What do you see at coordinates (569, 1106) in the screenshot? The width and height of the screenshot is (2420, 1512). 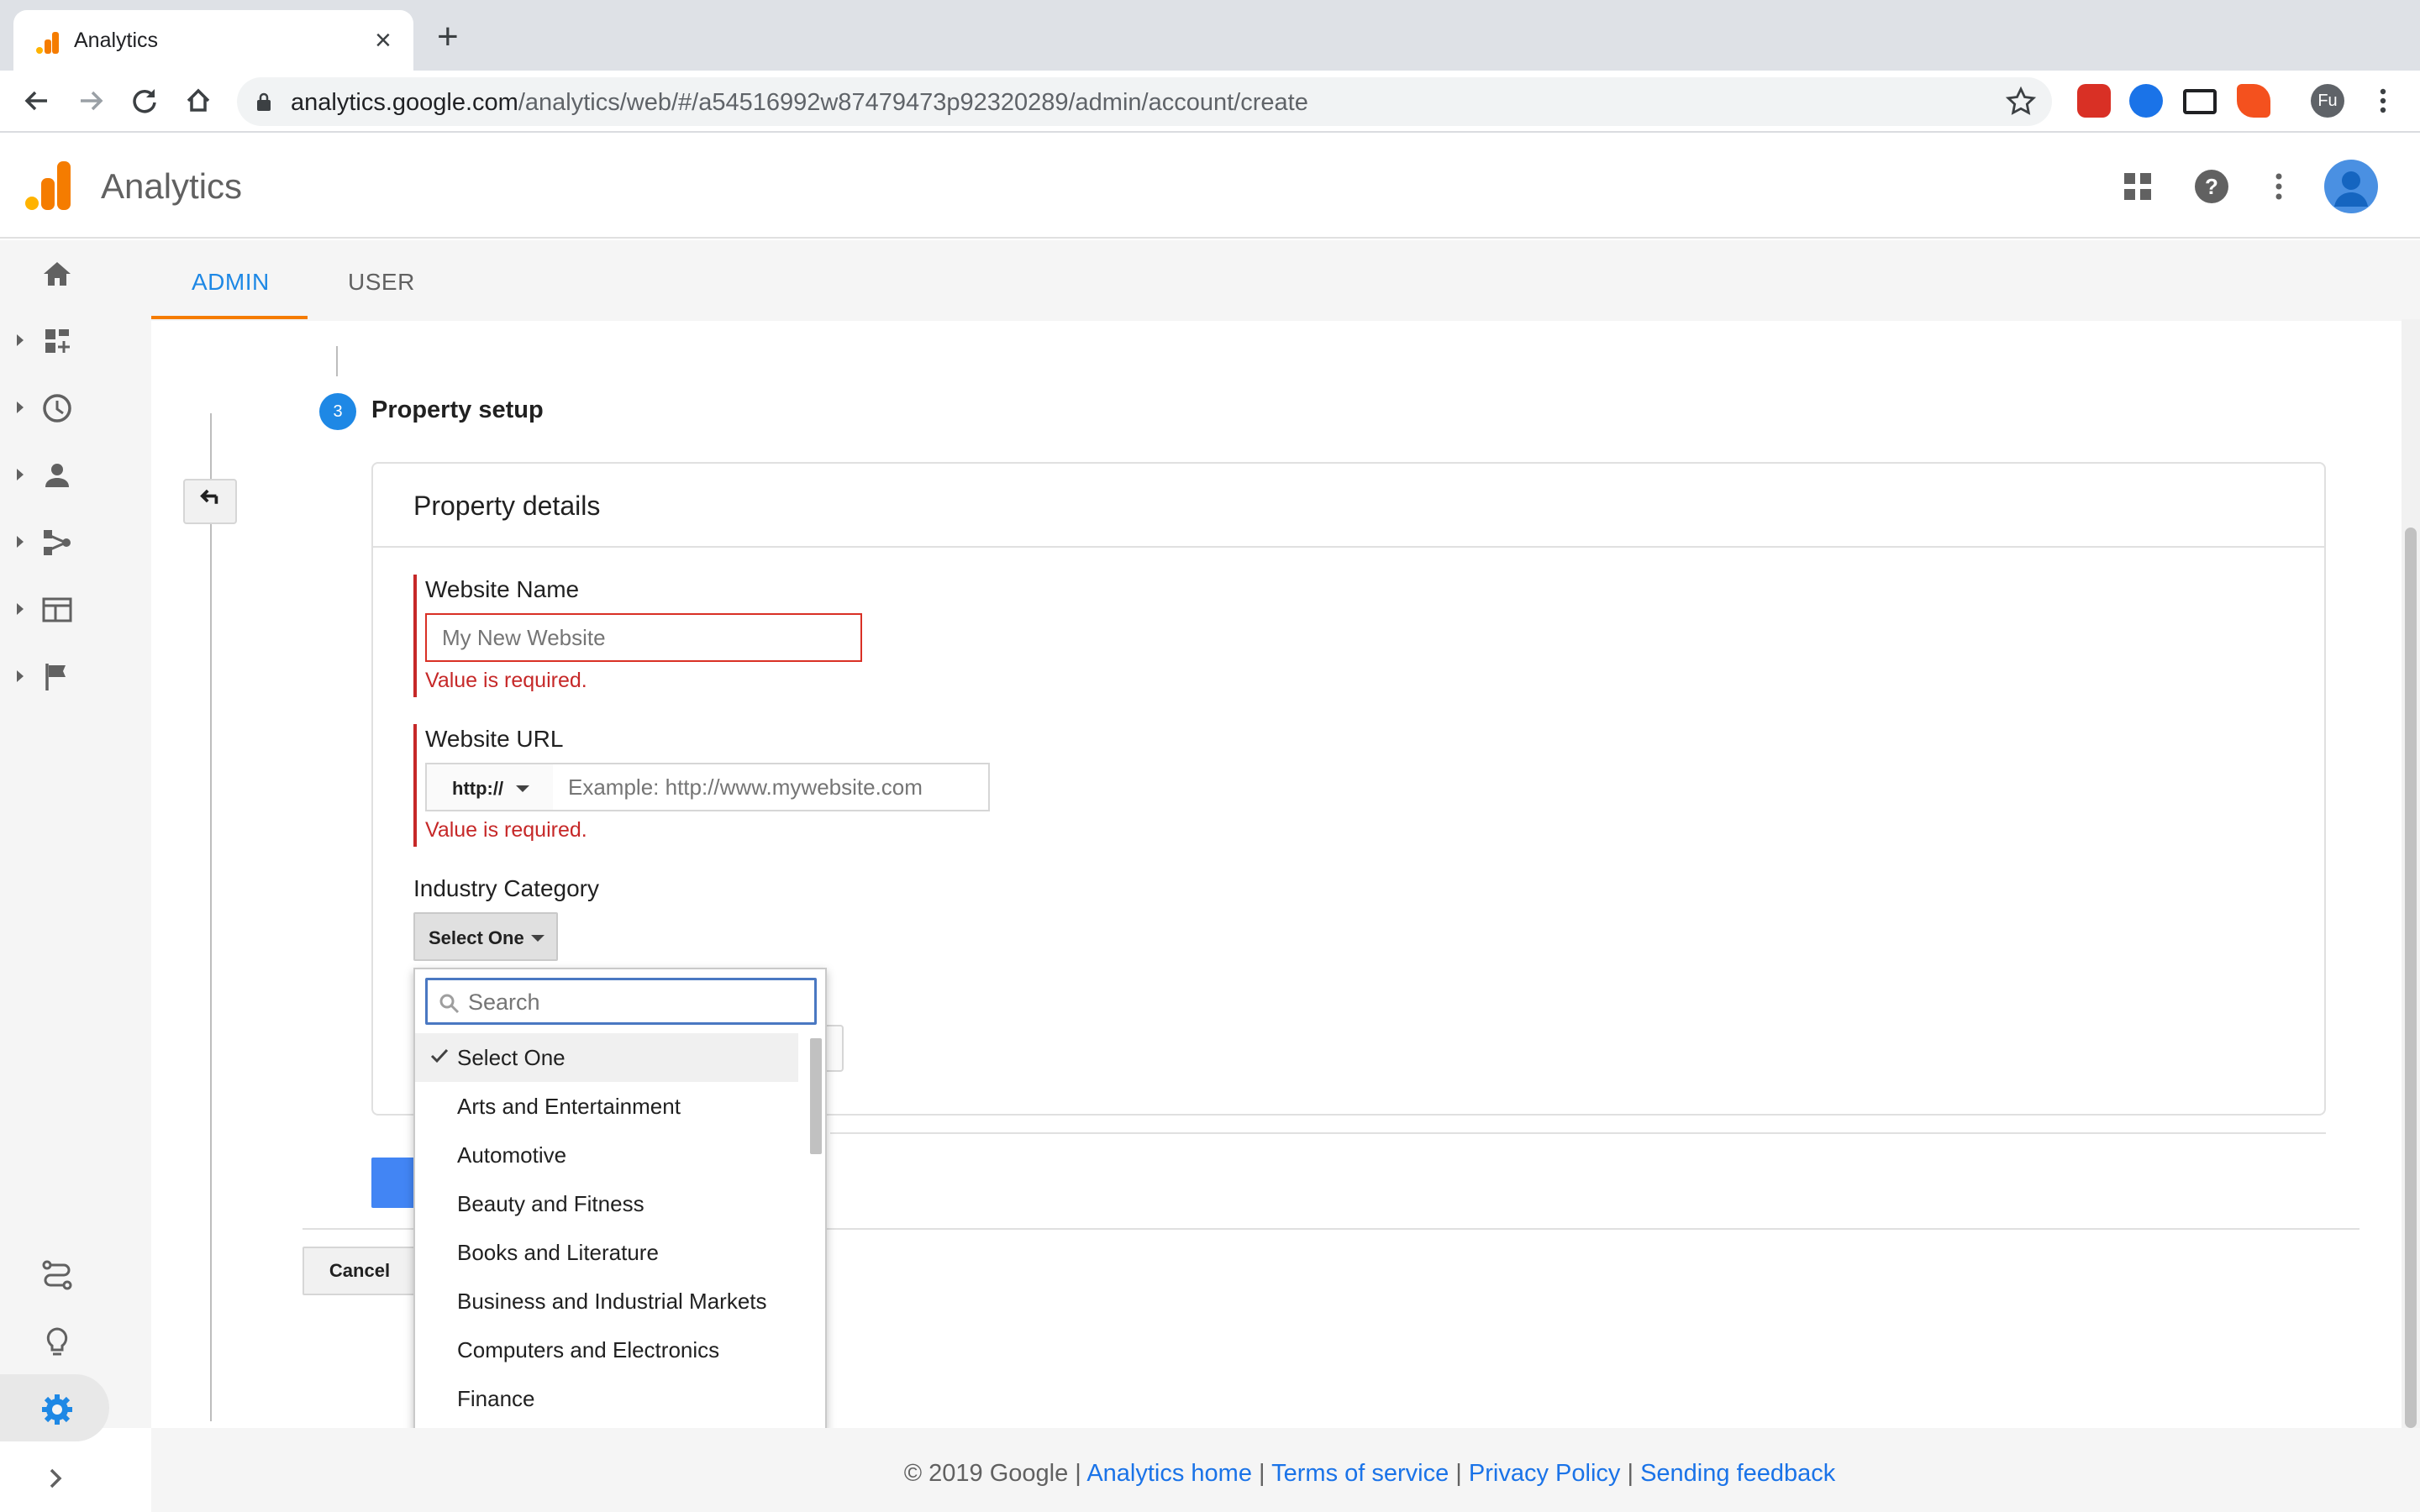 I see `option-label: Arts and Entertainment` at bounding box center [569, 1106].